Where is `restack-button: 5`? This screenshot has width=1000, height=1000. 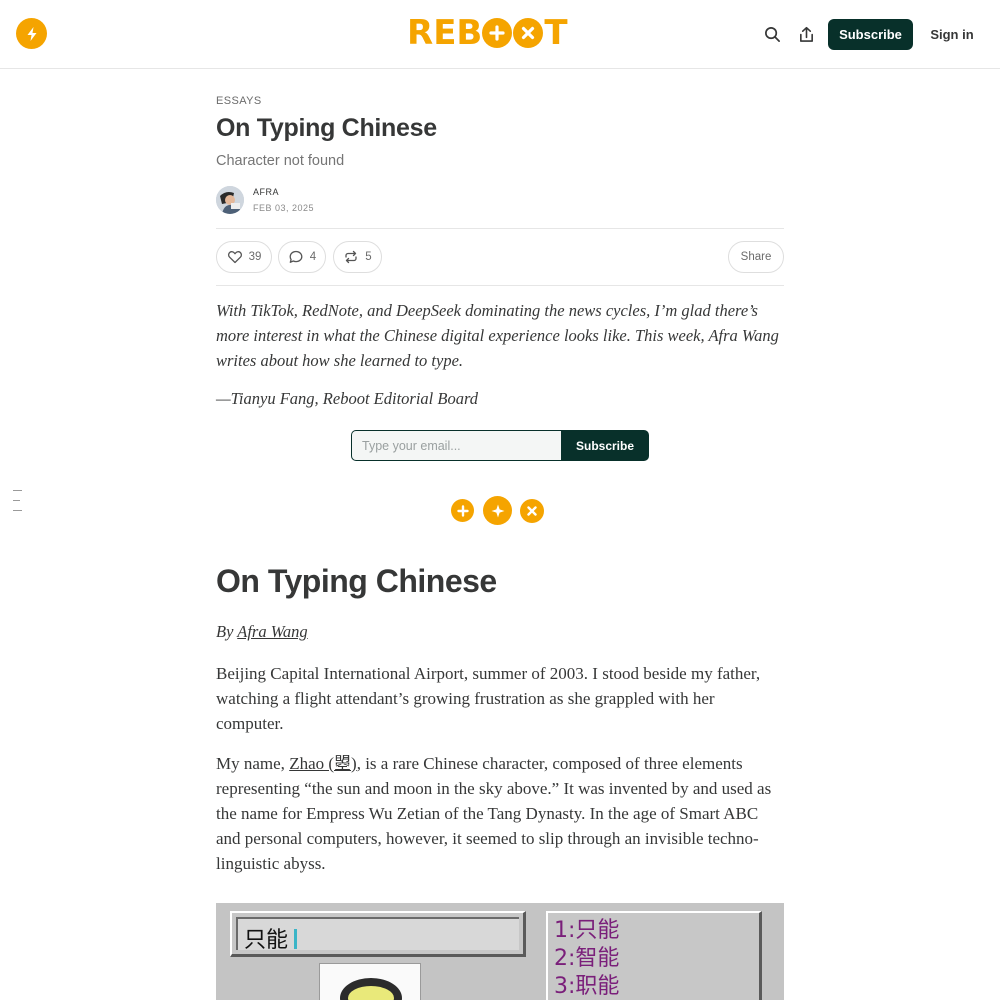 restack-button: 5 is located at coordinates (357, 257).